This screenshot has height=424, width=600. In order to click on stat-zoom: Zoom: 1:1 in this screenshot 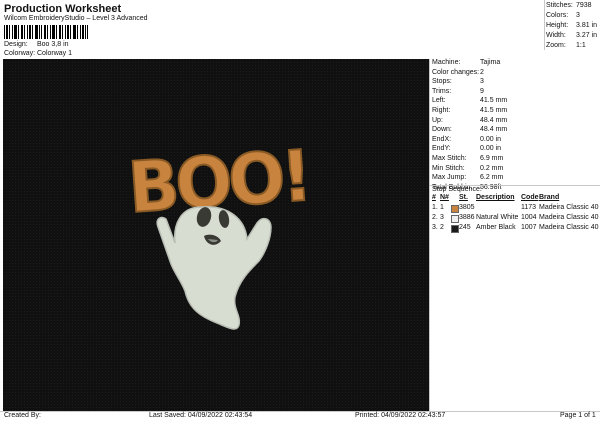, I will do `click(566, 45)`.